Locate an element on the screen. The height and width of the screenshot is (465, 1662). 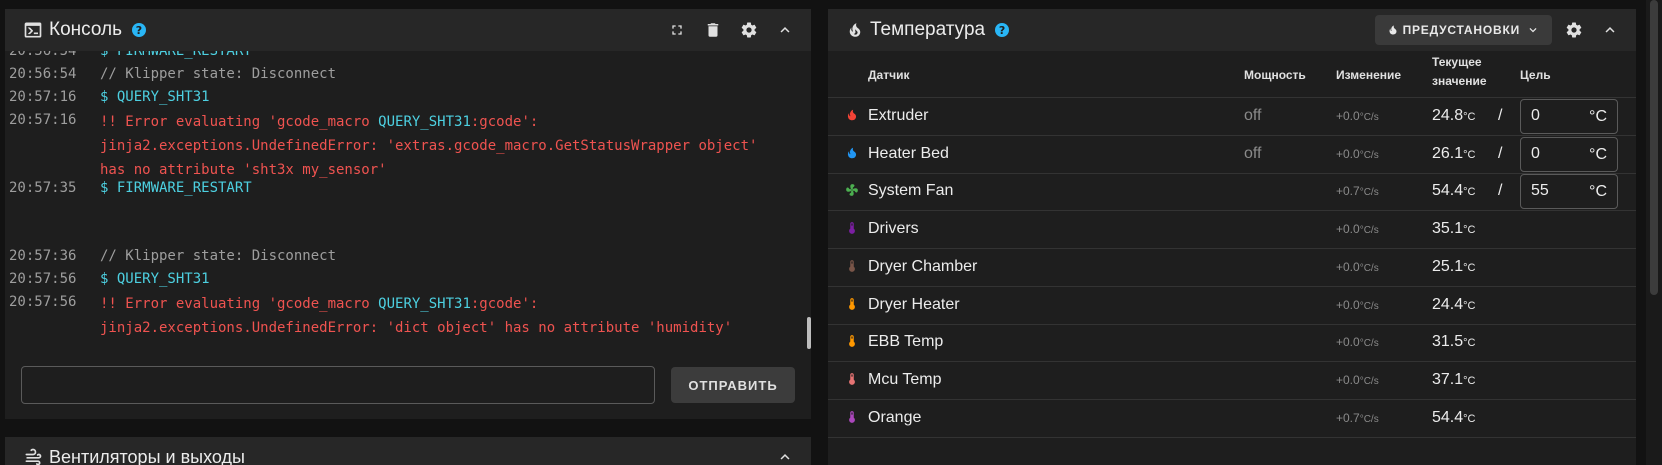
log-time: 20:57:16 is located at coordinates (43, 120).